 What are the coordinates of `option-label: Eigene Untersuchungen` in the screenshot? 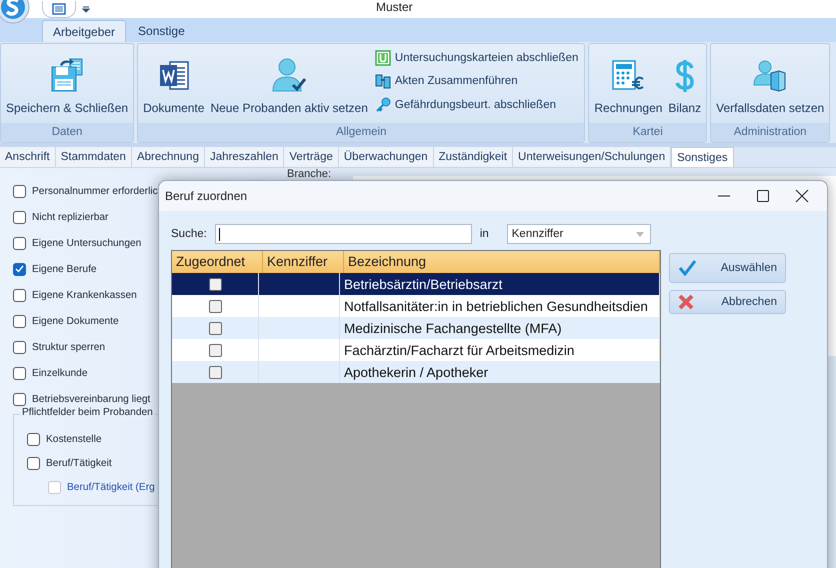 It's located at (87, 243).